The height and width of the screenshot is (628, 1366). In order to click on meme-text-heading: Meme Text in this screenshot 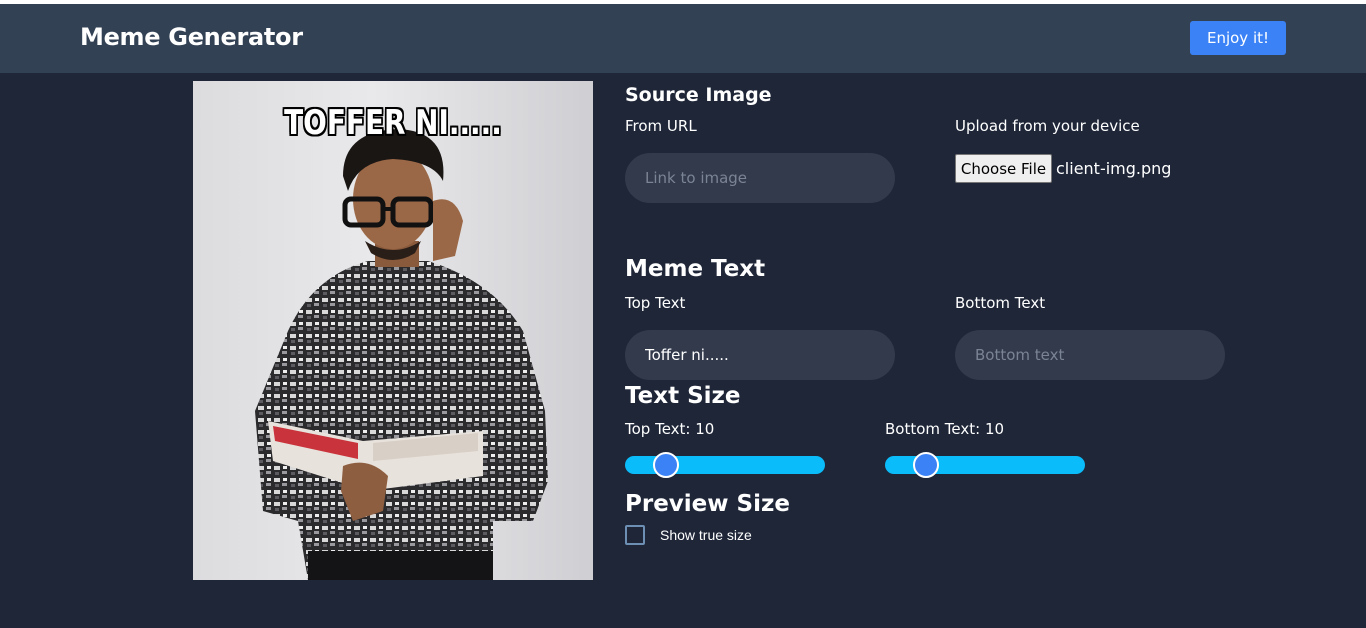, I will do `click(695, 269)`.